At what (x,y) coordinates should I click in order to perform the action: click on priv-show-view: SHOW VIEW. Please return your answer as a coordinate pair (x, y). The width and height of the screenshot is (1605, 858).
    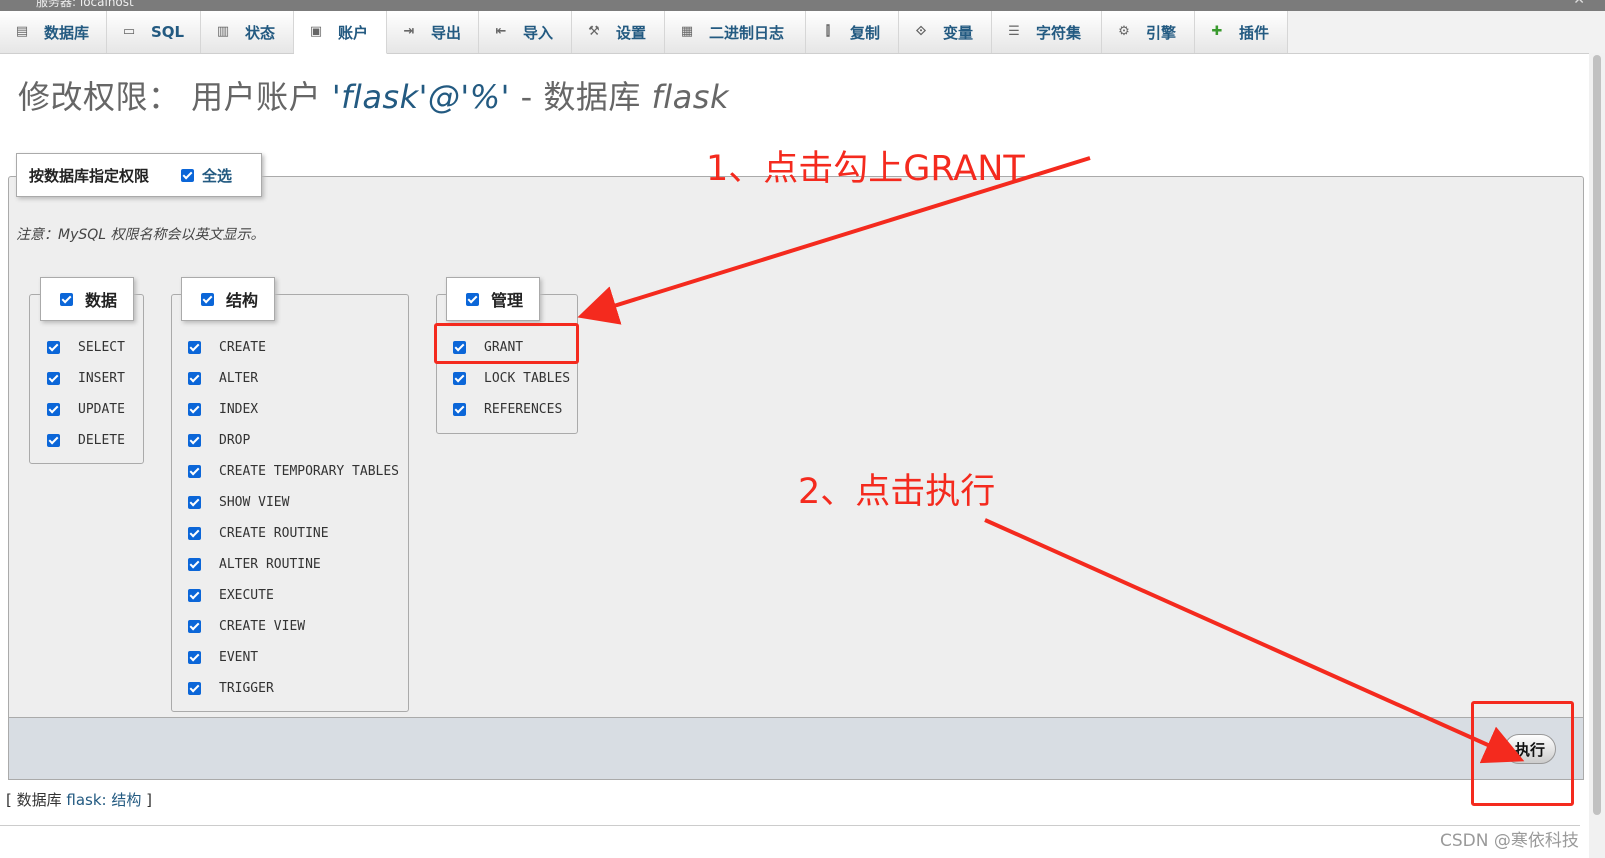
    Looking at the image, I should click on (238, 502).